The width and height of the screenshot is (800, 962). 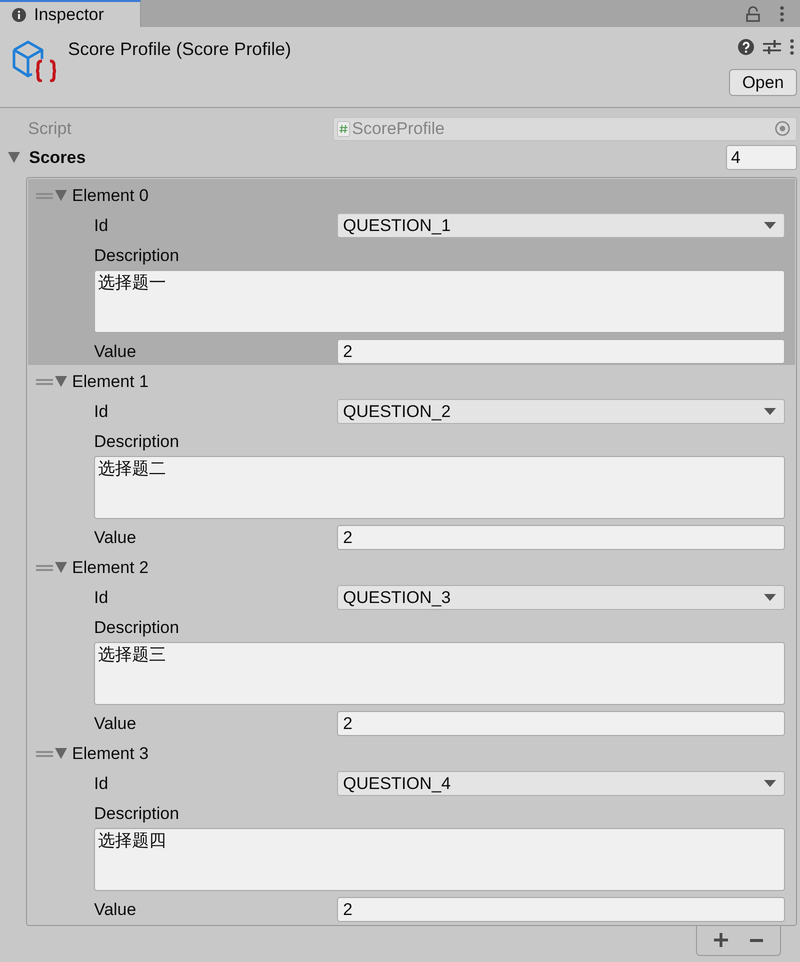 What do you see at coordinates (70, 13) in the screenshot?
I see `inspector-tab: Inspector` at bounding box center [70, 13].